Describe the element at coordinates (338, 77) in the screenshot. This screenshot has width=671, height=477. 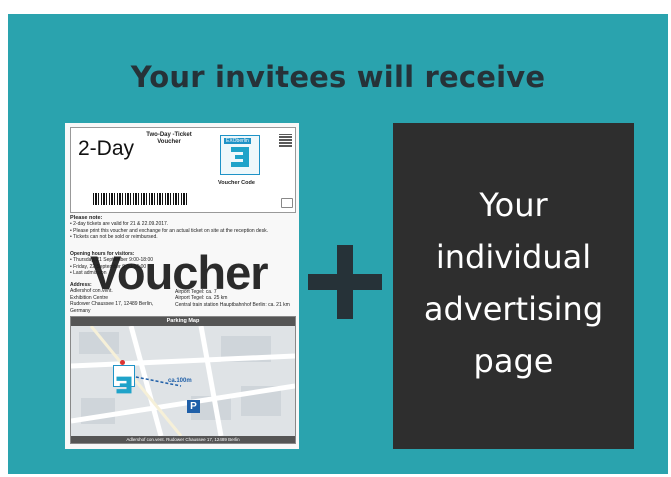
I see `slide-heading: Your invitees will receive` at that location.